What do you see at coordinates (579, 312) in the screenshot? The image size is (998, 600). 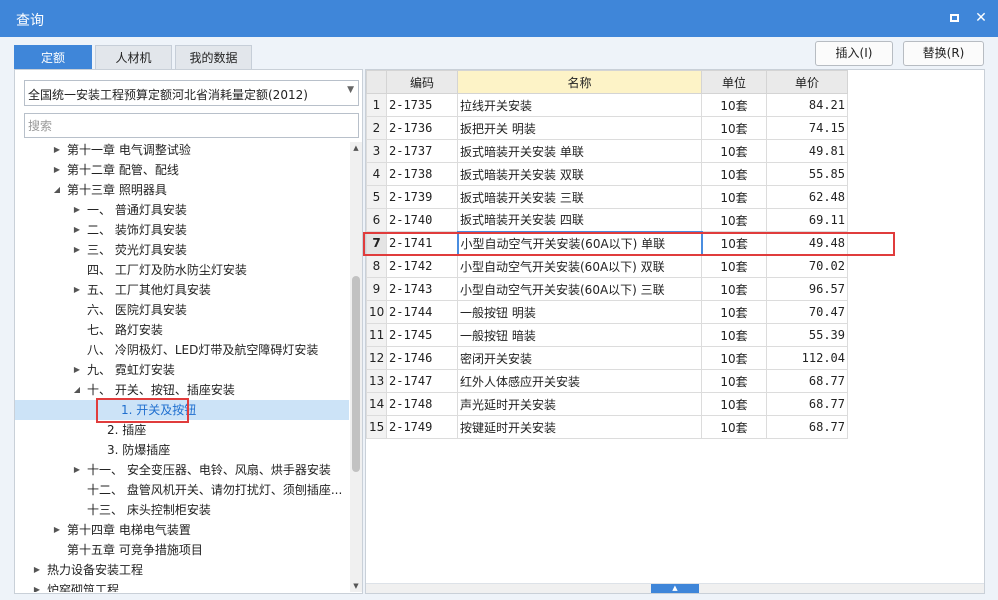 I see `name-cell: 一般按钮 明装` at bounding box center [579, 312].